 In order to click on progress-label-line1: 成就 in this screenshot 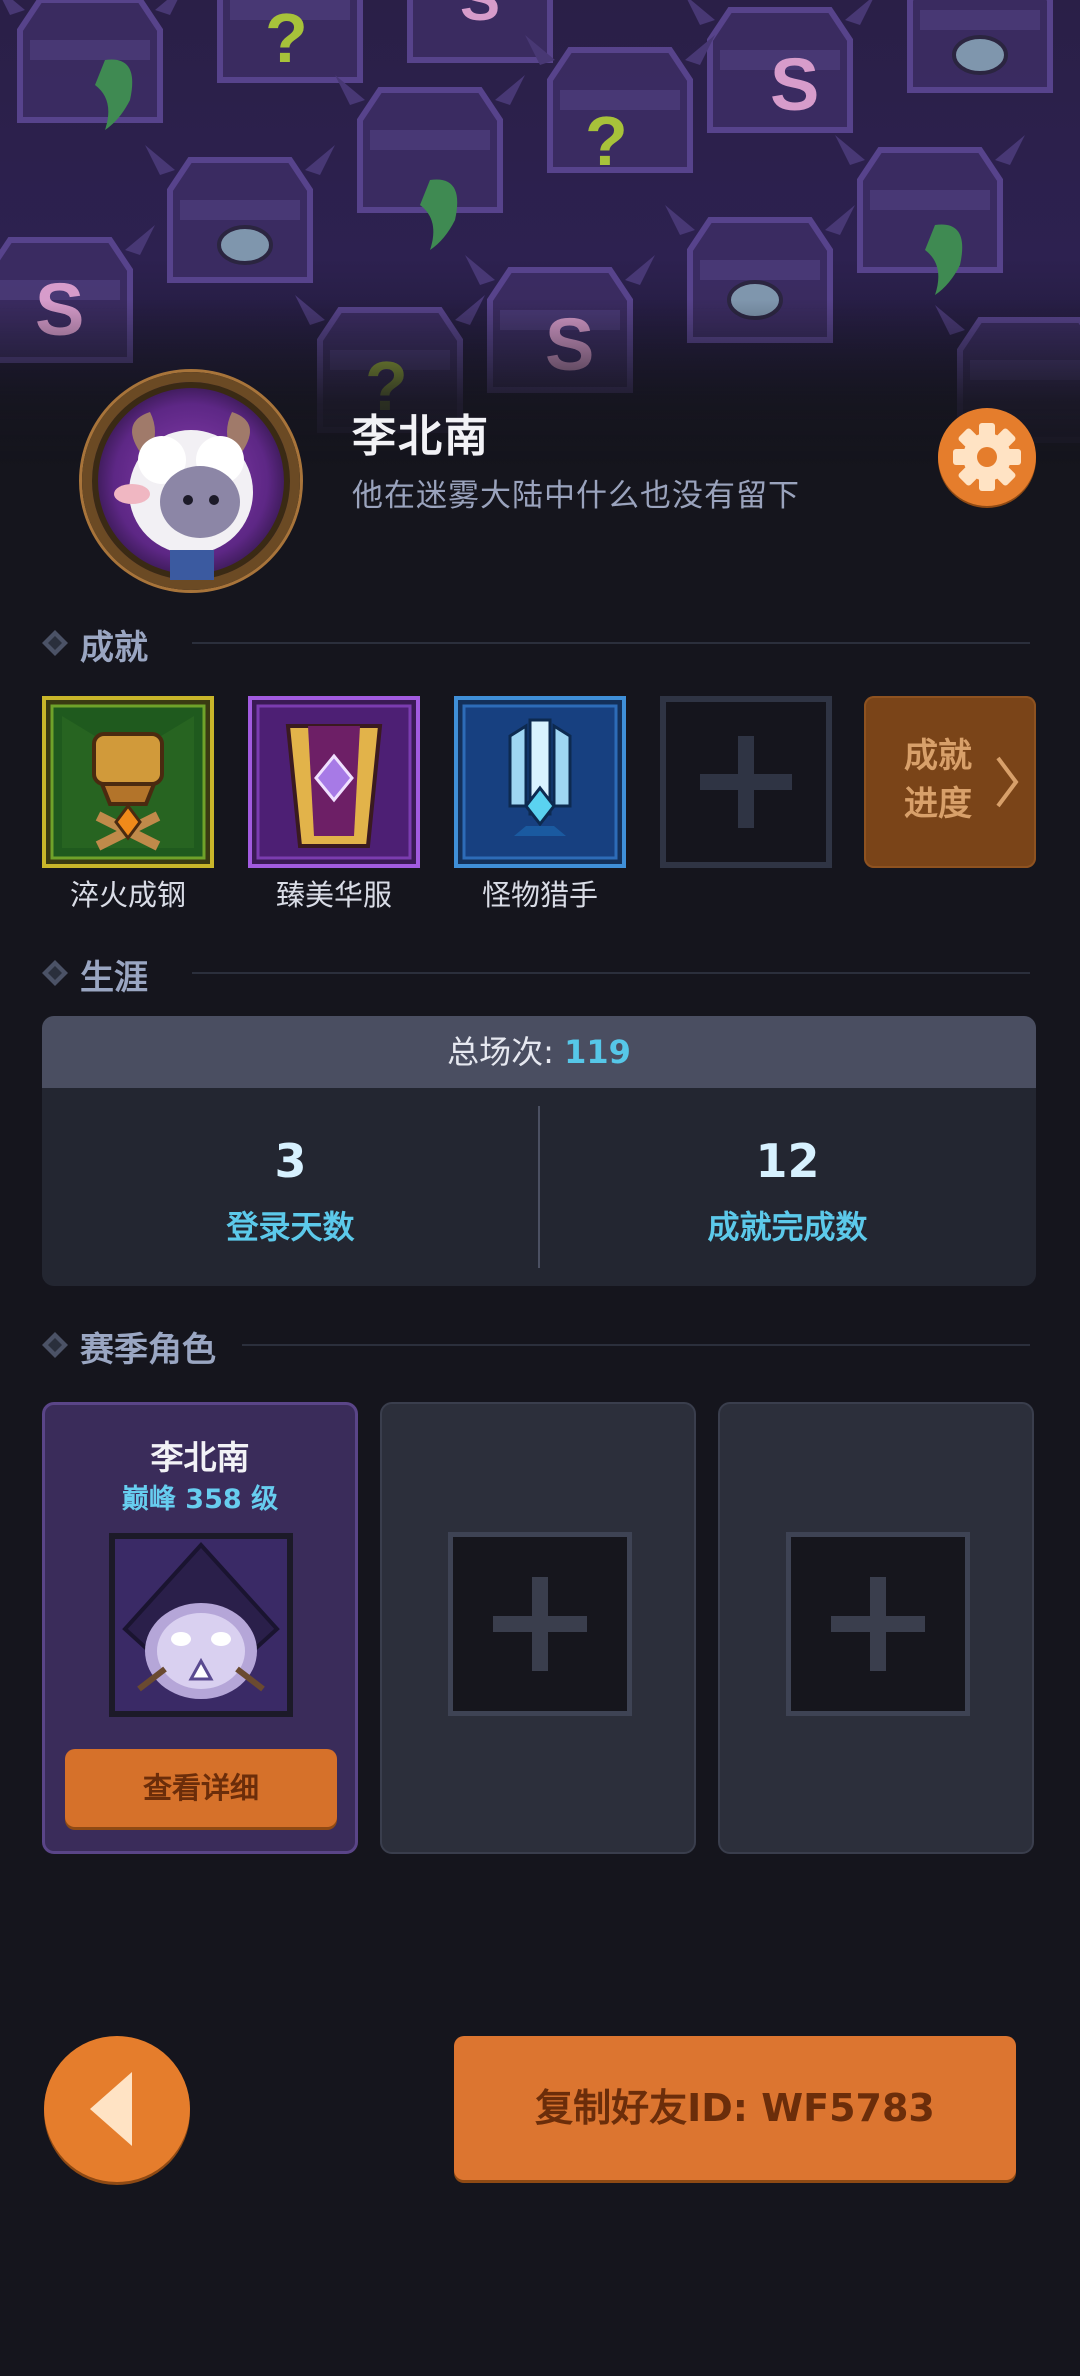, I will do `click(938, 756)`.